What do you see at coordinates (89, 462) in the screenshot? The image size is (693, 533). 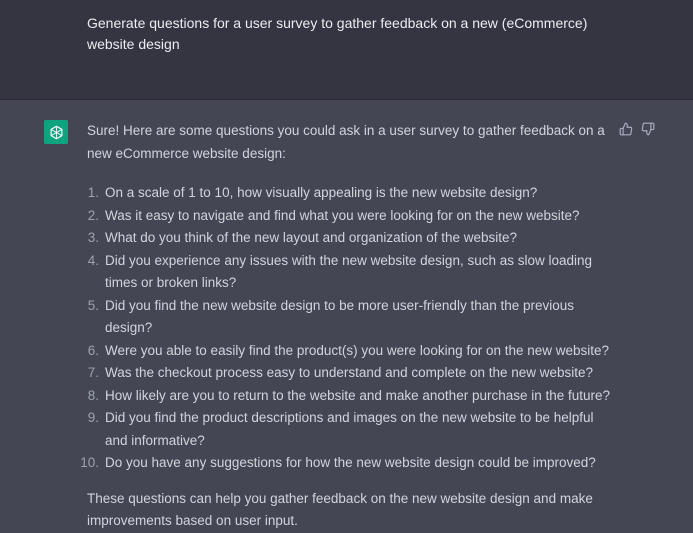 I see `list-number: 10.` at bounding box center [89, 462].